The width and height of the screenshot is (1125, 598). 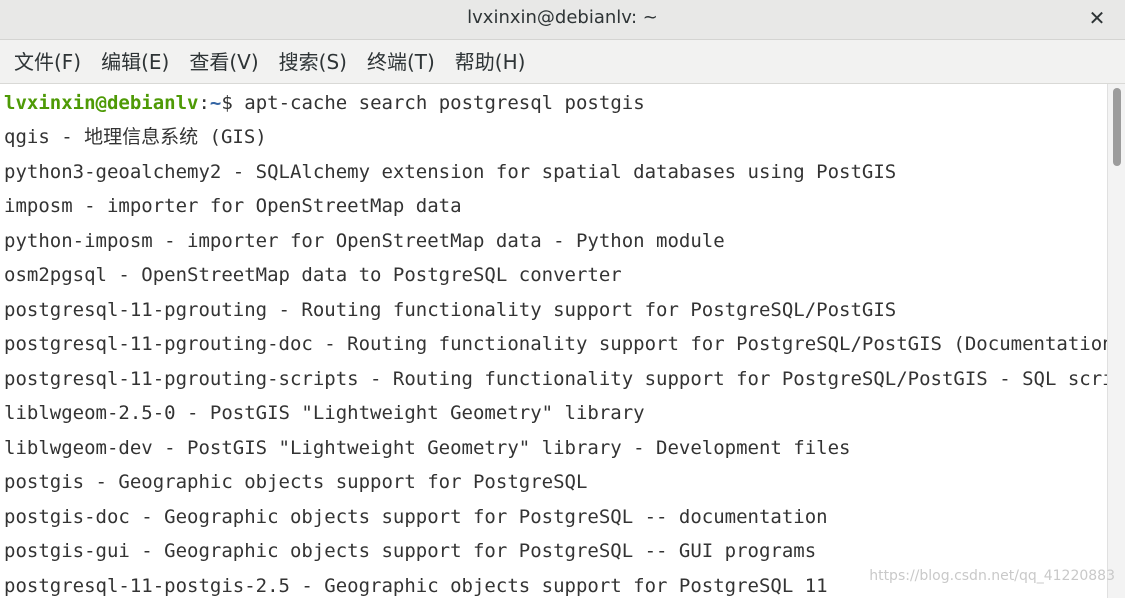 I want to click on output-line: qgis - 地理信息系统 (GIS), so click(x=135, y=137).